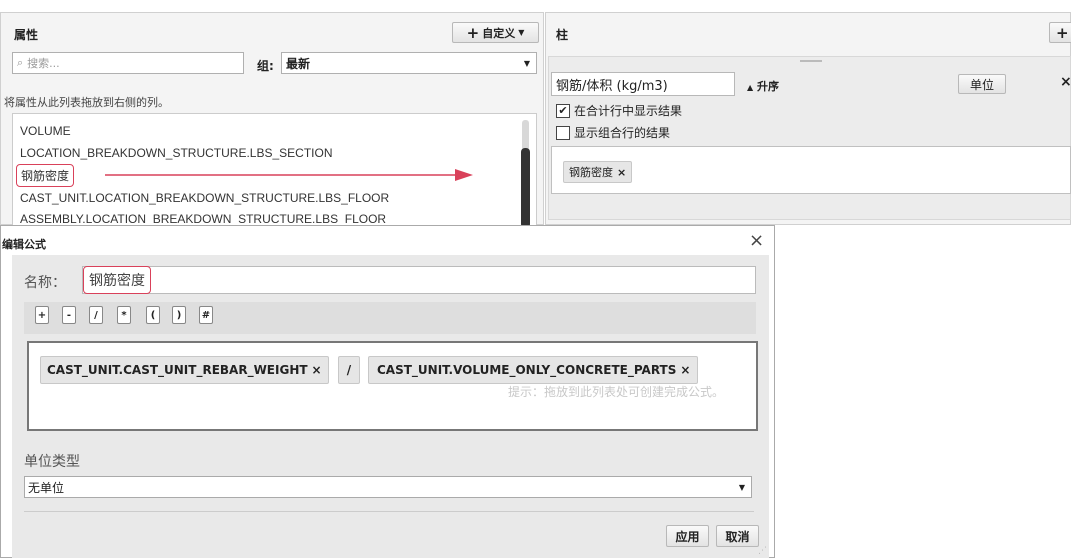  Describe the element at coordinates (20, 62) in the screenshot. I see `search-icon: ⌕` at that location.